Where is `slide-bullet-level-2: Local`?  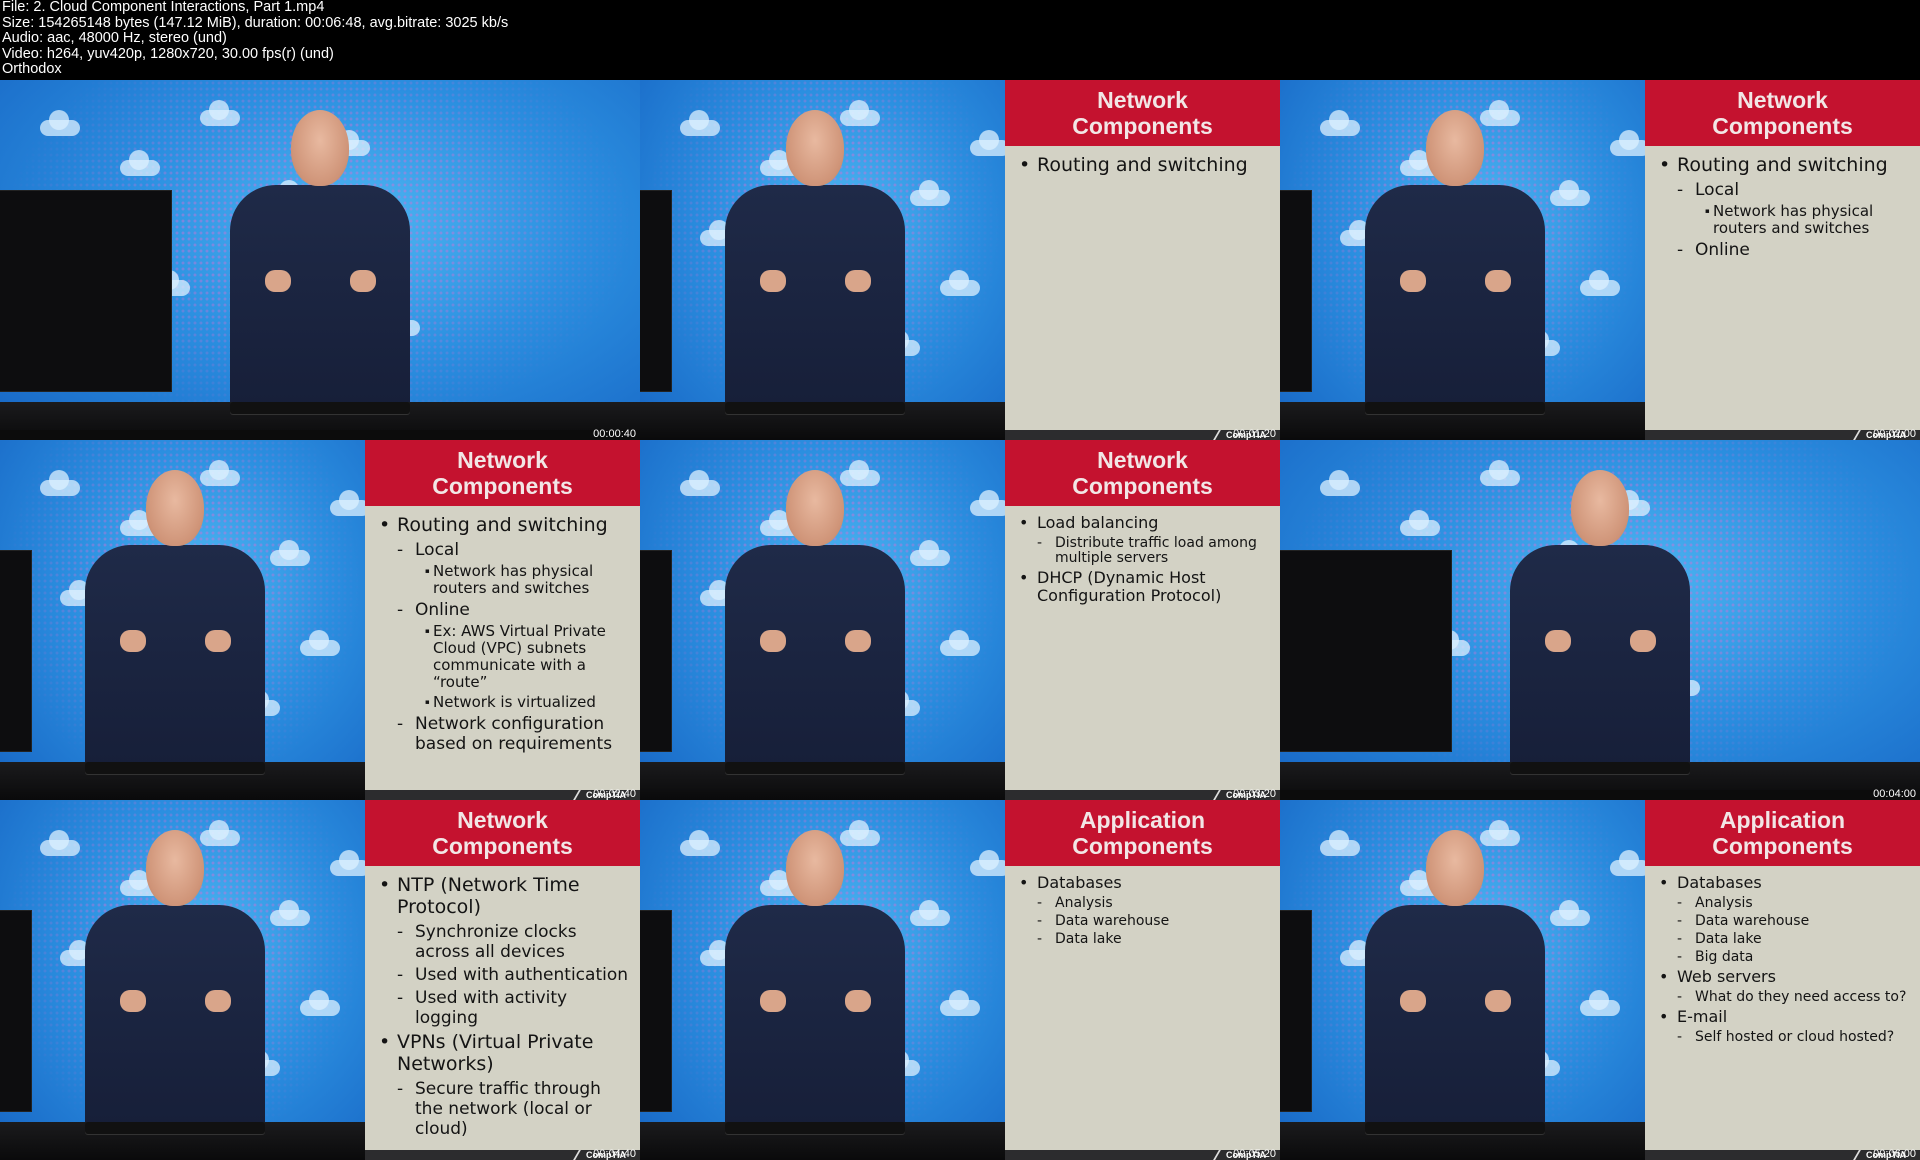
slide-bullet-level-2: Local is located at coordinates (505, 550).